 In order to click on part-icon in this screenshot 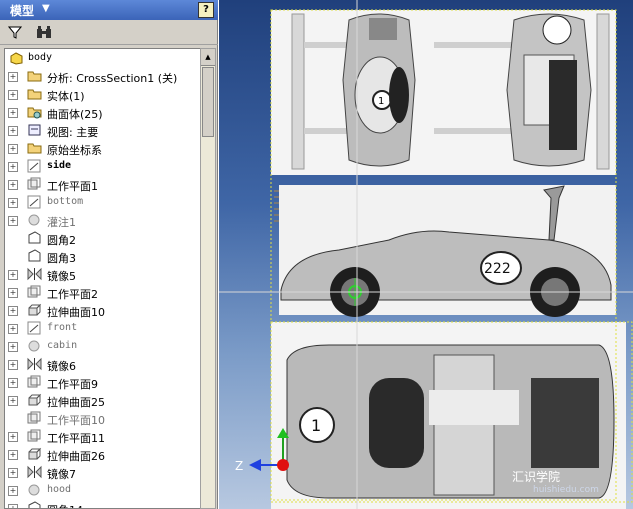, I will do `click(16, 58)`.